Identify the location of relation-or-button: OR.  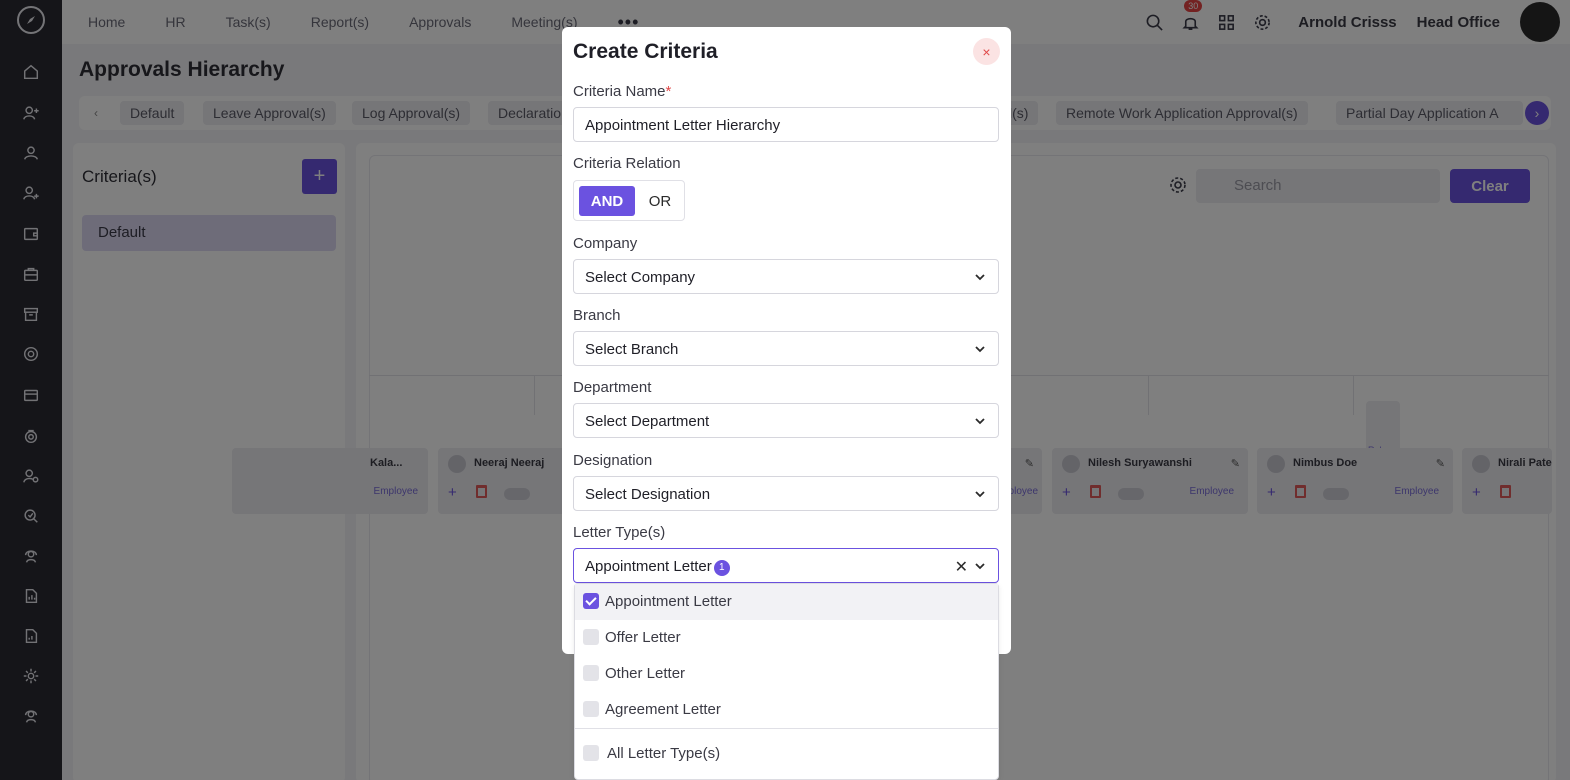
(660, 201).